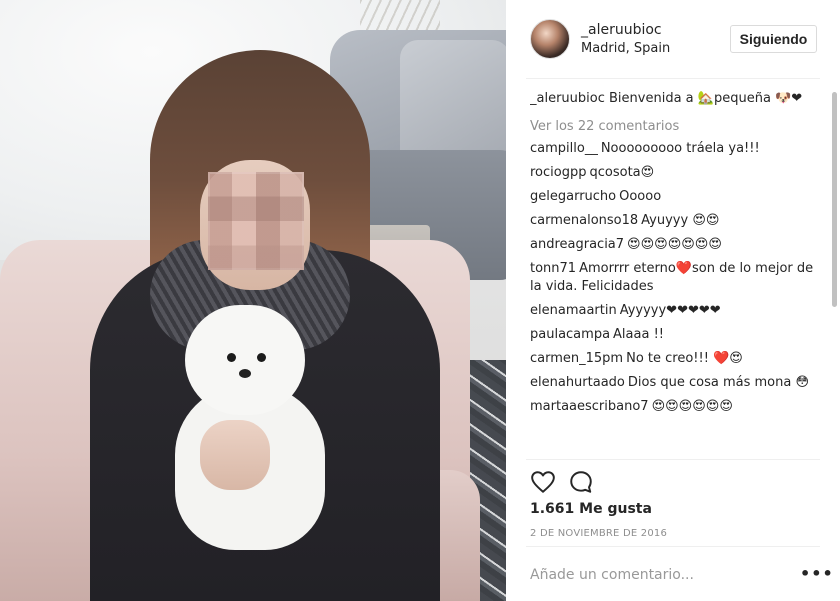  What do you see at coordinates (672, 335) in the screenshot?
I see `comment-item: paulacampa Alaaa !!` at bounding box center [672, 335].